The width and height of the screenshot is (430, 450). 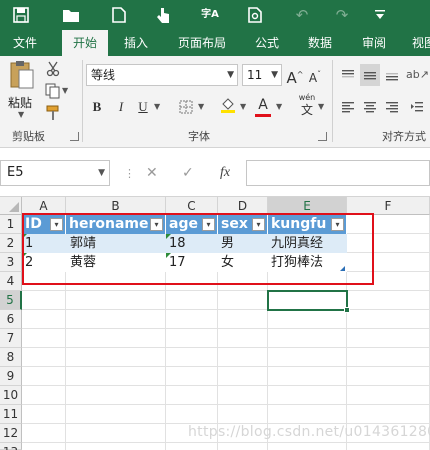 What do you see at coordinates (53, 69) in the screenshot?
I see `cut-icon` at bounding box center [53, 69].